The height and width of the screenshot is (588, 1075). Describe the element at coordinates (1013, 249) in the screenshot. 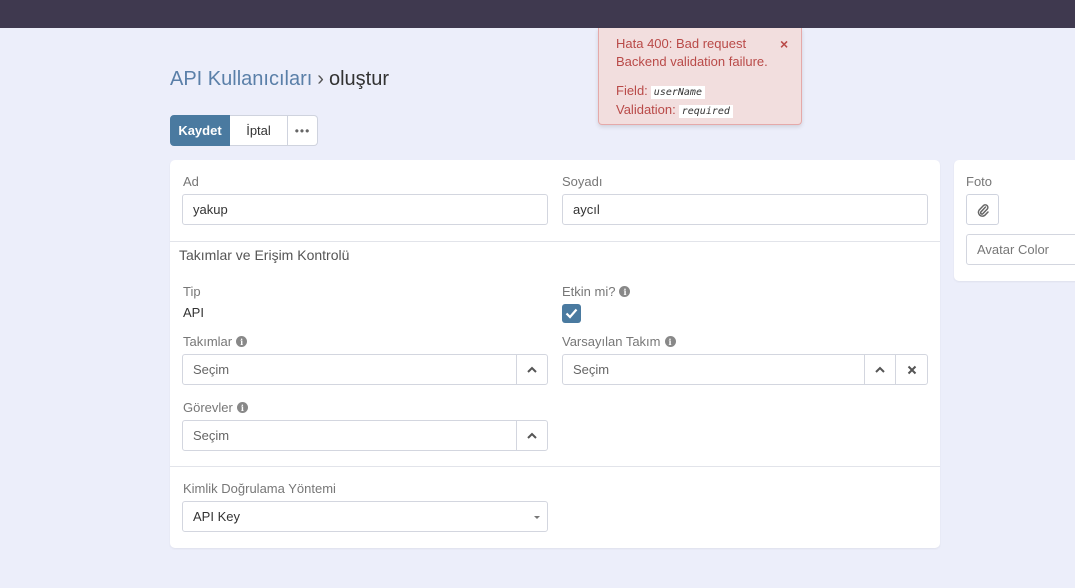

I see `avatar-color-placeholder: Avatar Color` at that location.